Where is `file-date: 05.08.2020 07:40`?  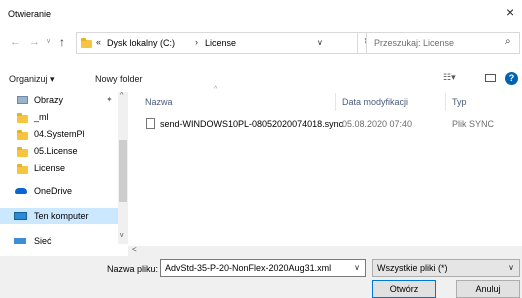 file-date: 05.08.2020 07:40 is located at coordinates (377, 124).